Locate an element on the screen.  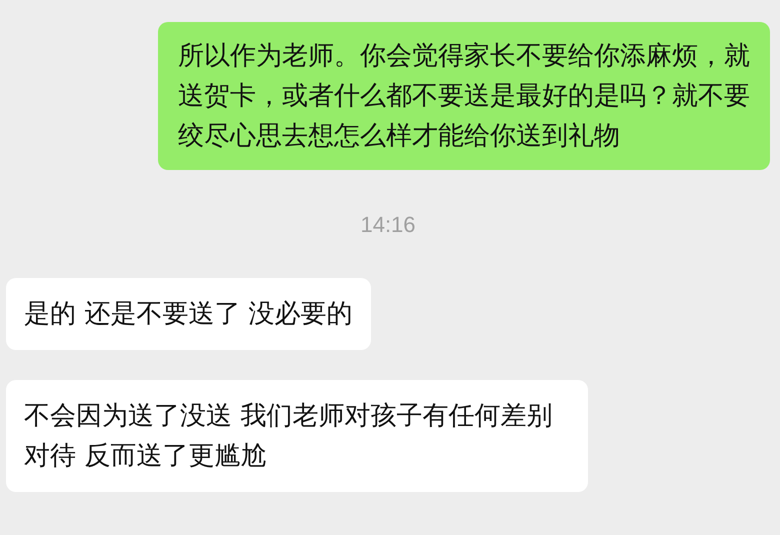
timestamp: 14:16 is located at coordinates (388, 225).